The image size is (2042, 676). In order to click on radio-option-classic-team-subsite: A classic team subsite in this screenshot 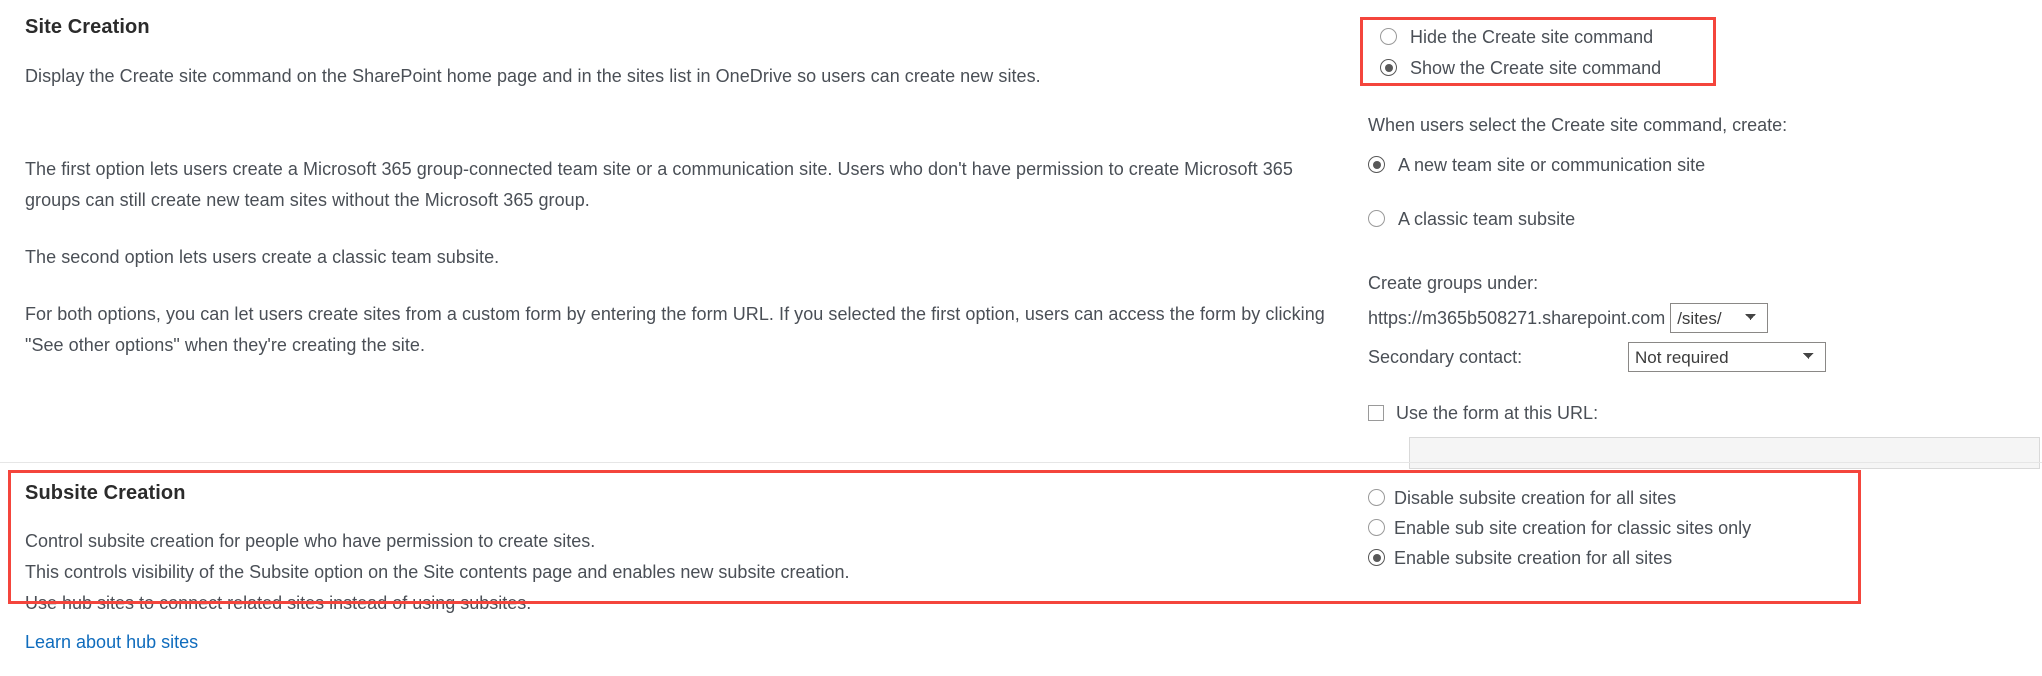, I will do `click(1618, 219)`.